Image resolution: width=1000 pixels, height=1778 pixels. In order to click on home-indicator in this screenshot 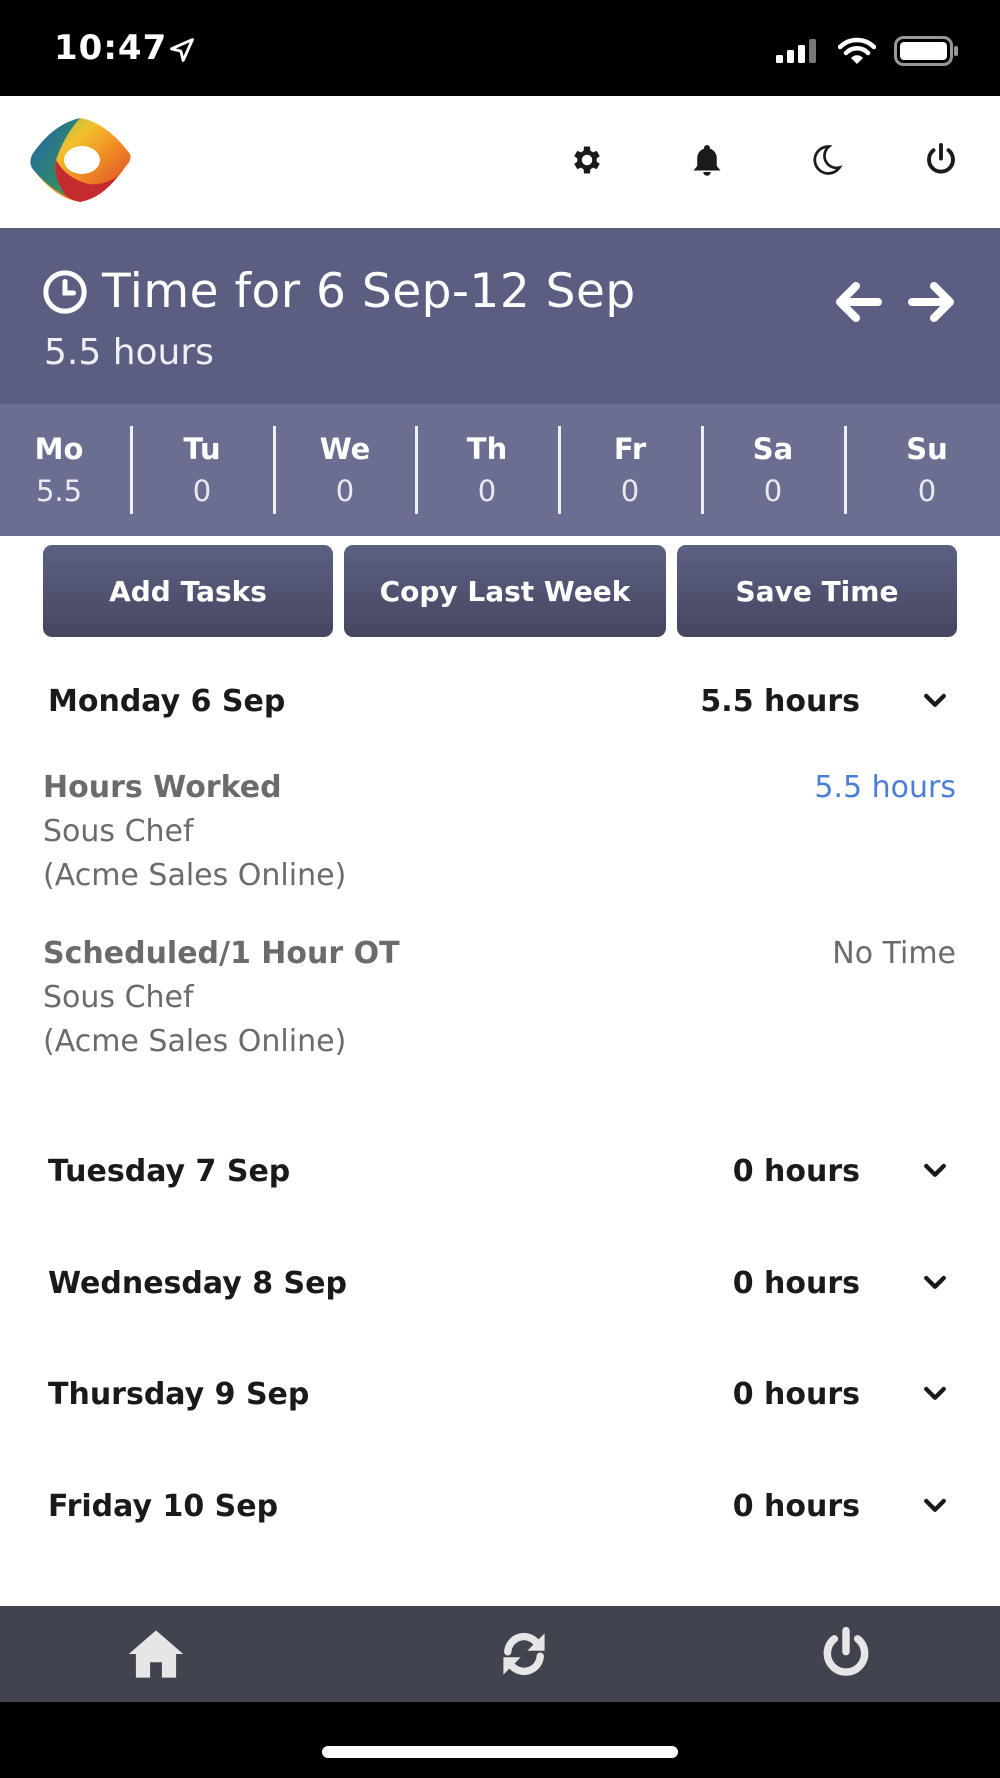, I will do `click(500, 1752)`.